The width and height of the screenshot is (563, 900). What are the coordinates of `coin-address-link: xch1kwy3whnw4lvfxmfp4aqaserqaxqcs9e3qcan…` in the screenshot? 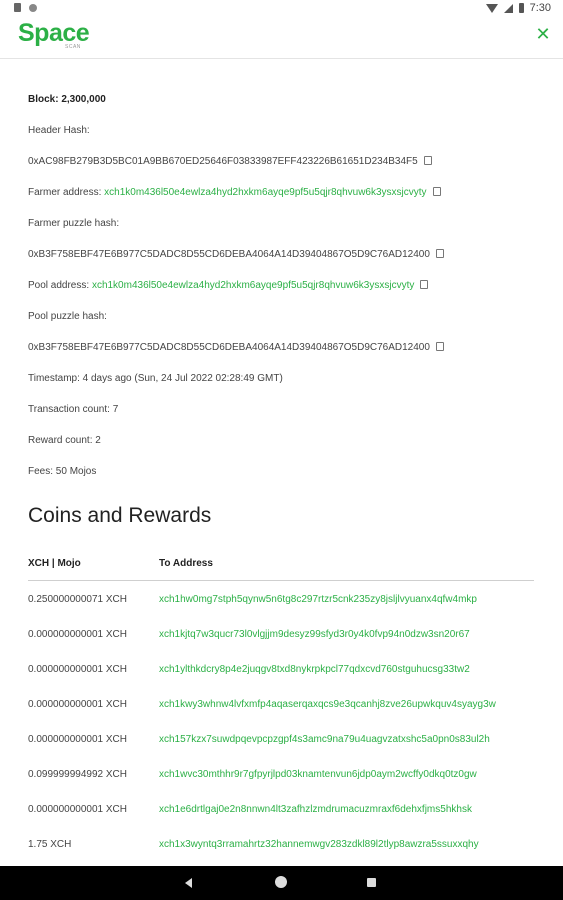 It's located at (327, 704).